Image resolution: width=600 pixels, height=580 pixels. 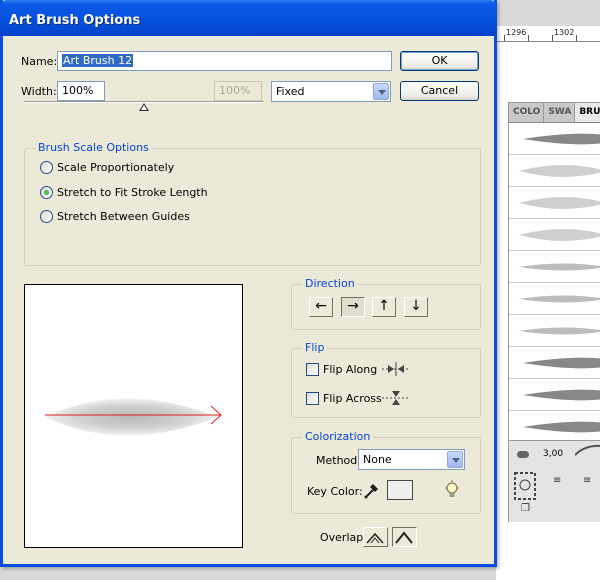 What do you see at coordinates (587, 112) in the screenshot?
I see `tab-brushes: BRUSH` at bounding box center [587, 112].